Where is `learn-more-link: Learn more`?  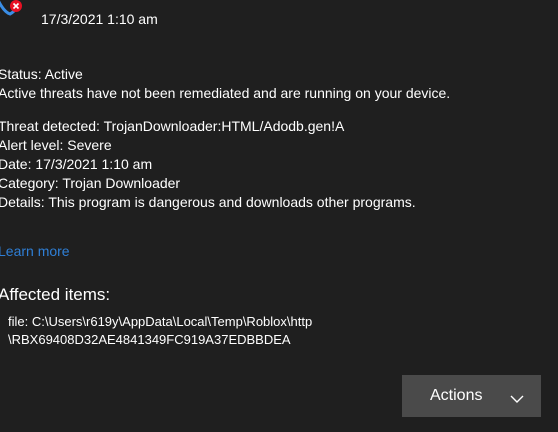
learn-more-link: Learn more is located at coordinates (35, 251).